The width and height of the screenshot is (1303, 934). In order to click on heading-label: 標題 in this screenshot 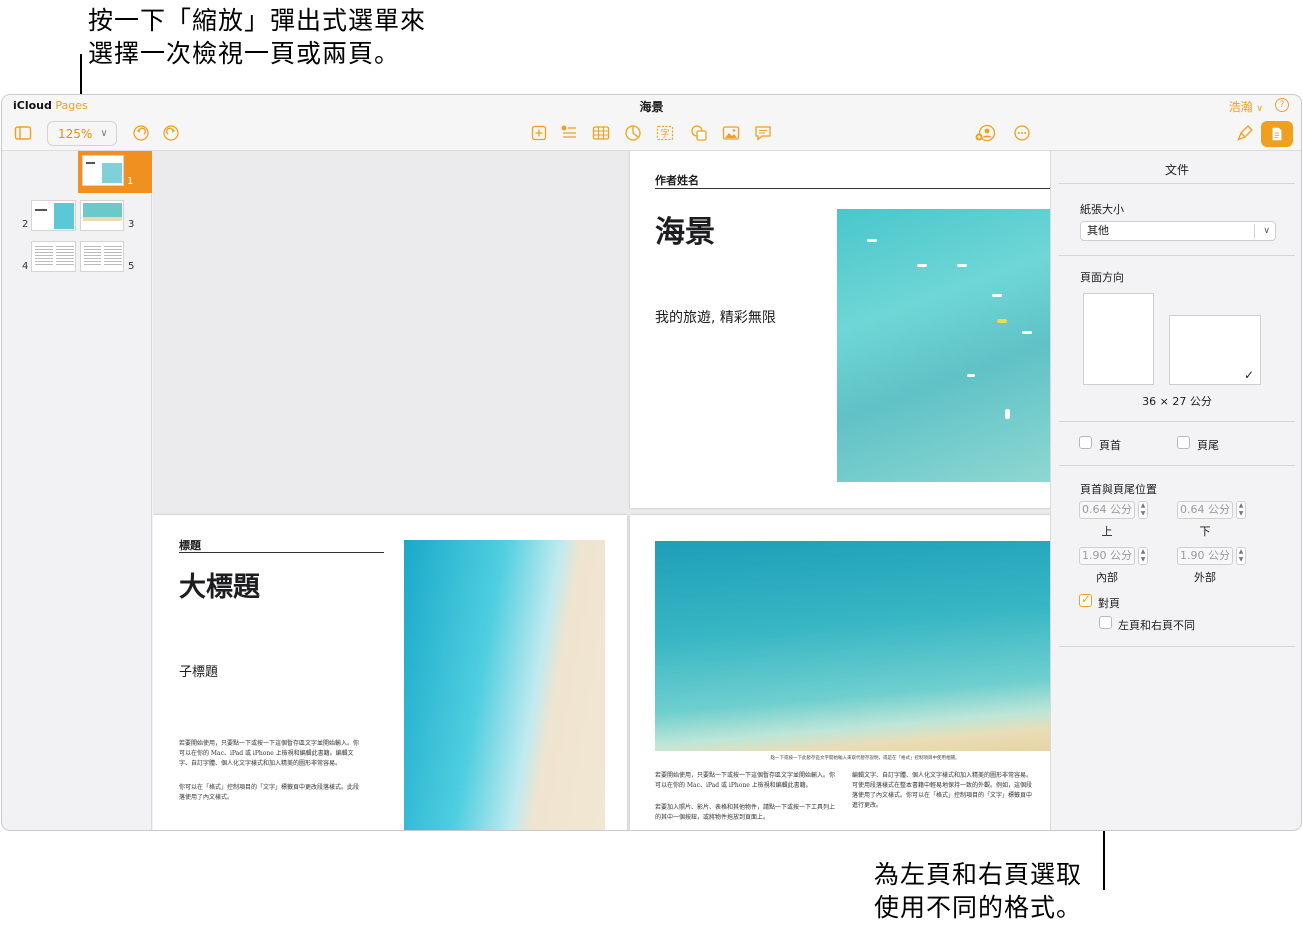, I will do `click(190, 545)`.